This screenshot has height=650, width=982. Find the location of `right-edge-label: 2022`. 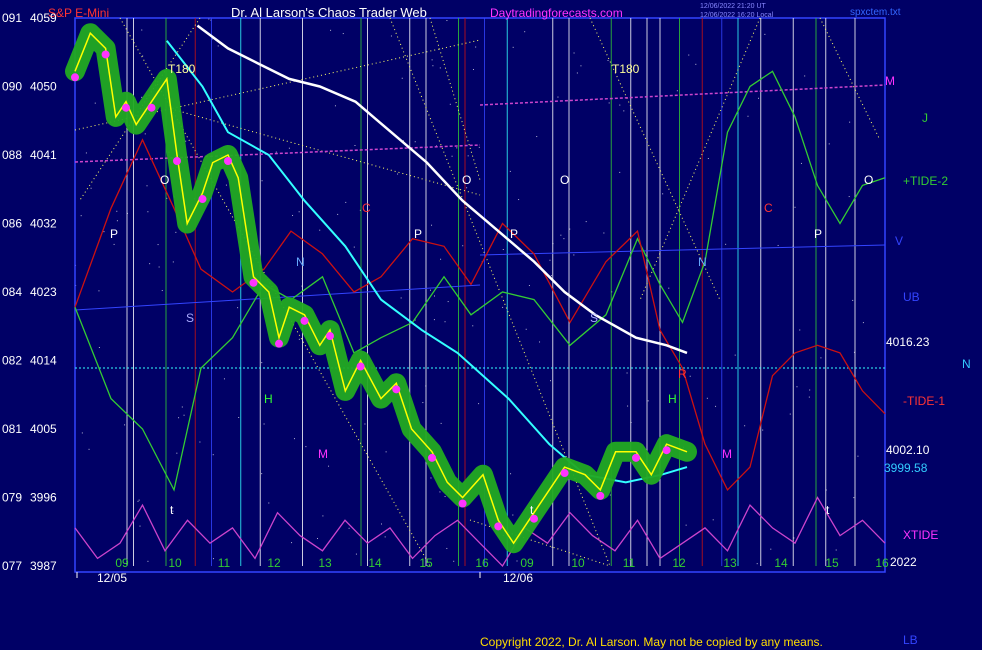

right-edge-label: 2022 is located at coordinates (903, 562).